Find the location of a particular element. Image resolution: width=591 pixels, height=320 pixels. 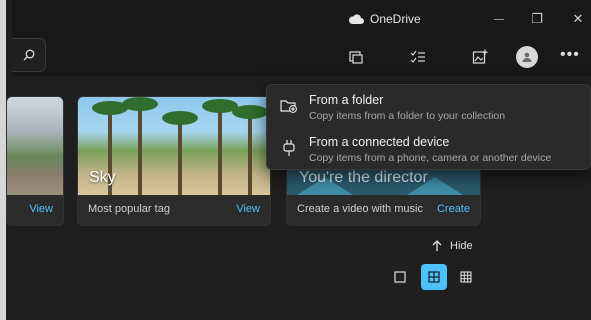

add-image-button is located at coordinates (480, 57).